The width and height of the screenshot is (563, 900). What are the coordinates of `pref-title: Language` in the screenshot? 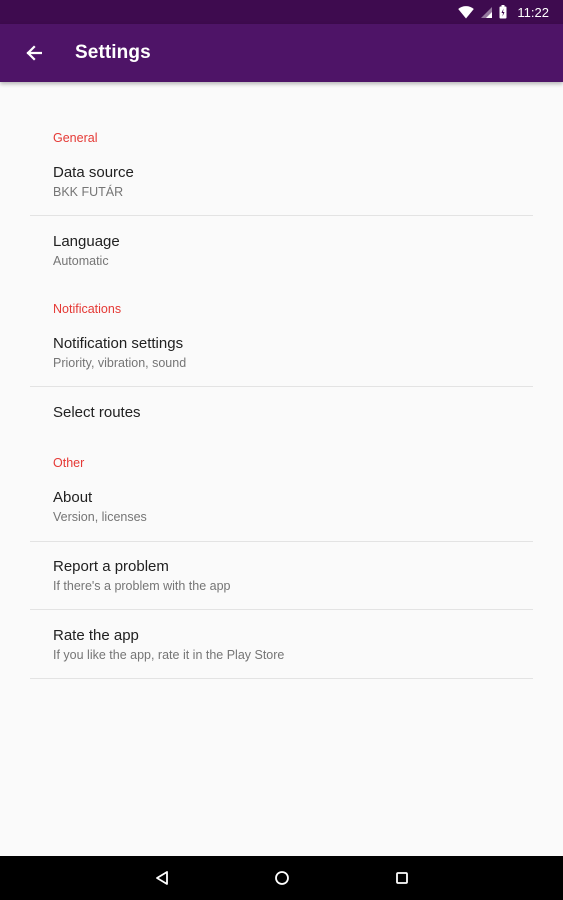 It's located at (86, 241).